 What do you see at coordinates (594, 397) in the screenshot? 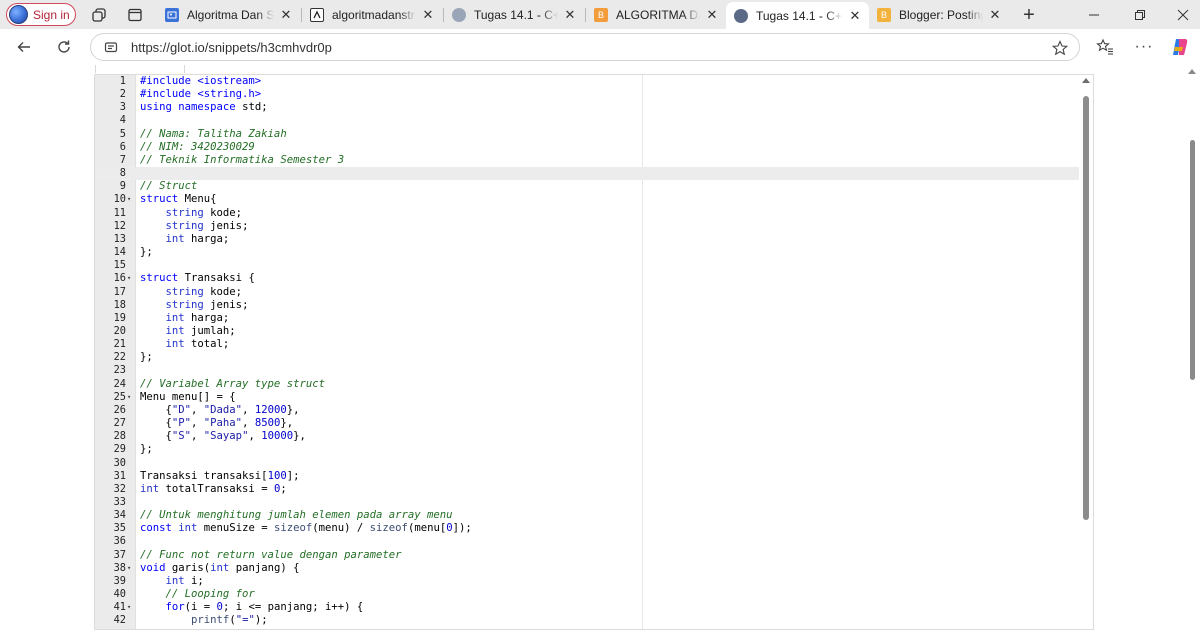
I see `code-line: 25 ▾ Menu menu[] = {` at bounding box center [594, 397].